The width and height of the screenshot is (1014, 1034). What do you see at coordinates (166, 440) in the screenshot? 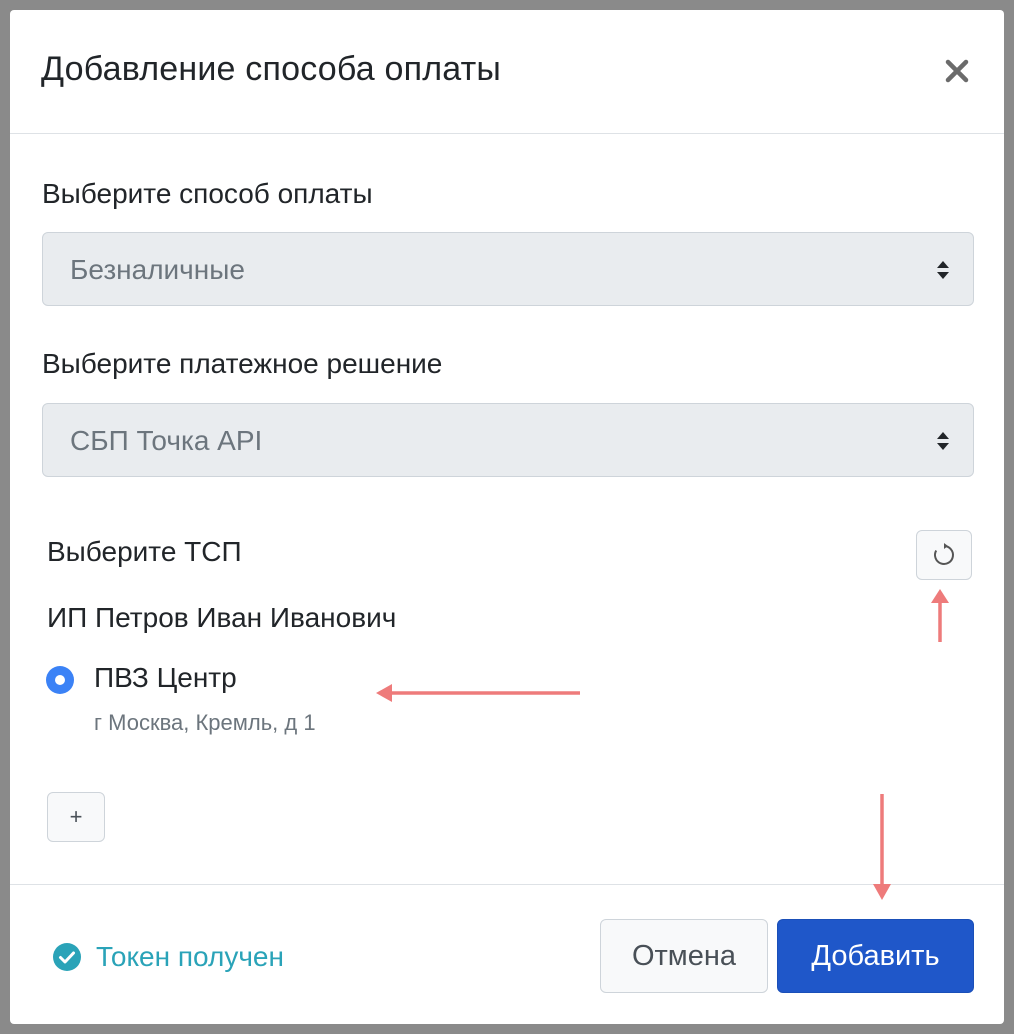
I see `payment-solution-value: СБП Точка API` at bounding box center [166, 440].